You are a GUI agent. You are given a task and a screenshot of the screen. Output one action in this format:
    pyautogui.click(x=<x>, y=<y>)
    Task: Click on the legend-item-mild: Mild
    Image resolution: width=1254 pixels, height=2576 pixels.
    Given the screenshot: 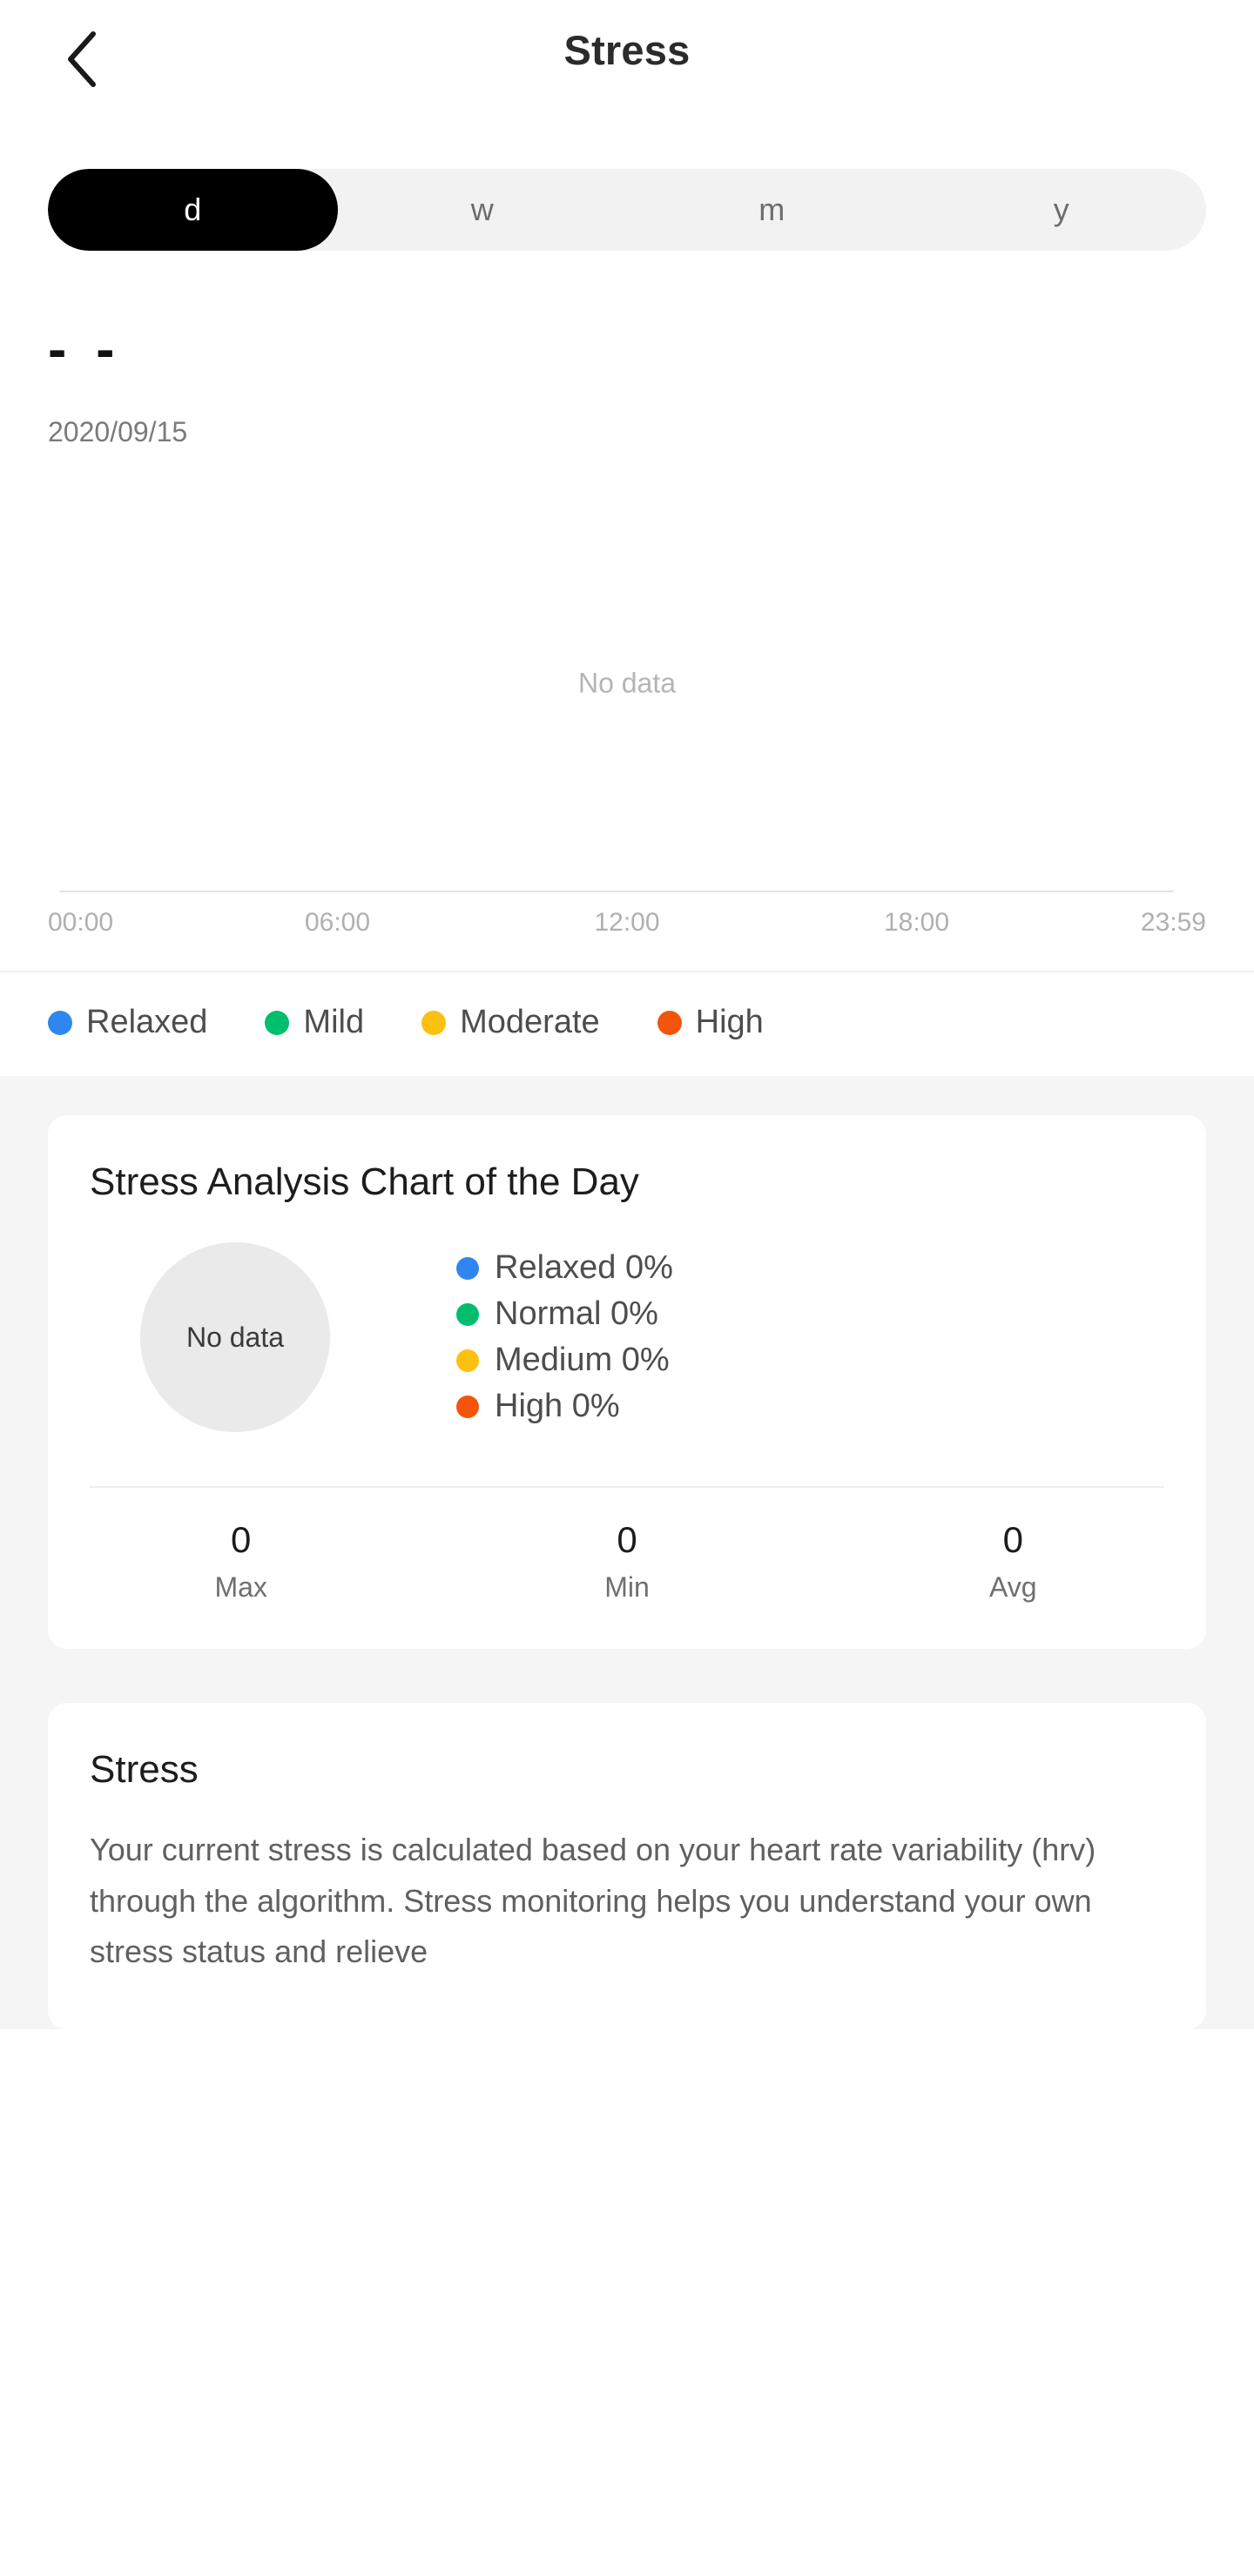 What is the action you would take?
    pyautogui.click(x=314, y=1022)
    